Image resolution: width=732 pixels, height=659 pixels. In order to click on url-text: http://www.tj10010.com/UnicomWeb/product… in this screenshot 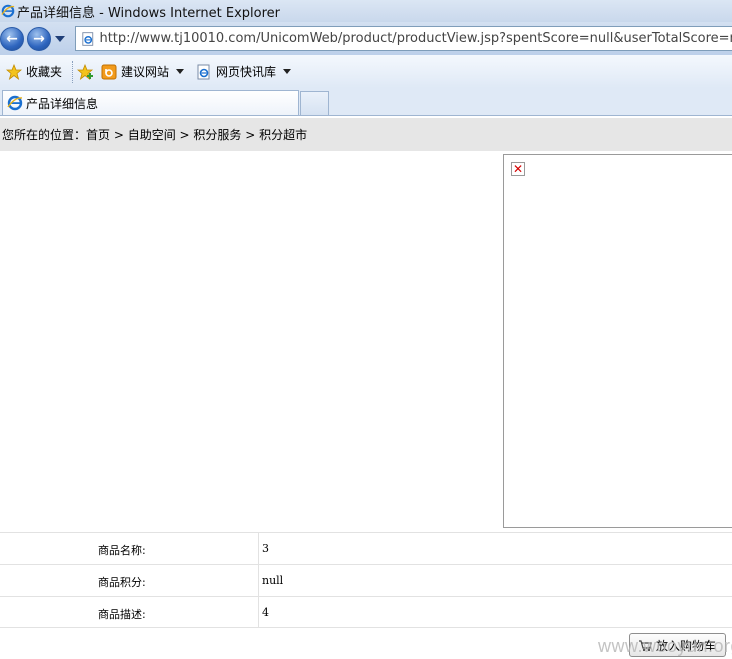, I will do `click(415, 38)`.